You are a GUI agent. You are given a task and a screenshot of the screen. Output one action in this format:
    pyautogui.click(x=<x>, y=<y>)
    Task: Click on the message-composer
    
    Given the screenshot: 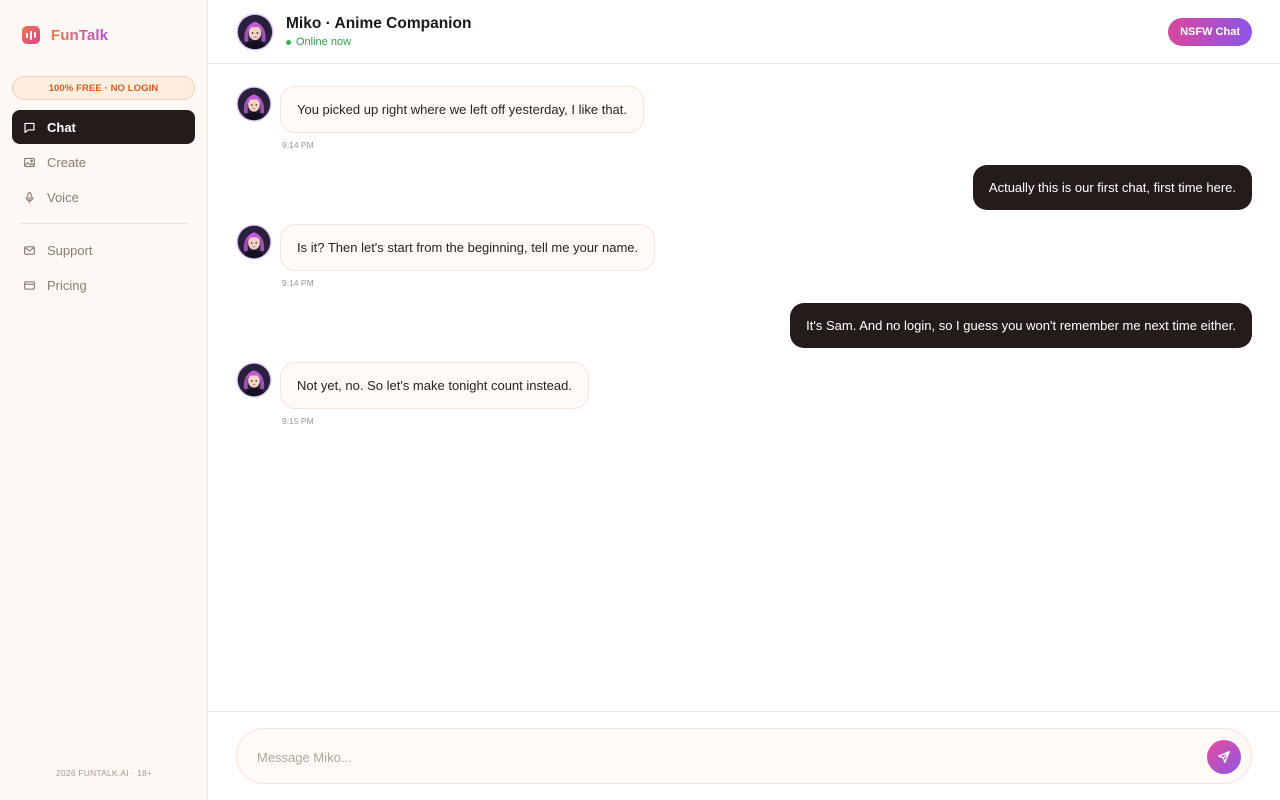 What is the action you would take?
    pyautogui.click(x=744, y=756)
    